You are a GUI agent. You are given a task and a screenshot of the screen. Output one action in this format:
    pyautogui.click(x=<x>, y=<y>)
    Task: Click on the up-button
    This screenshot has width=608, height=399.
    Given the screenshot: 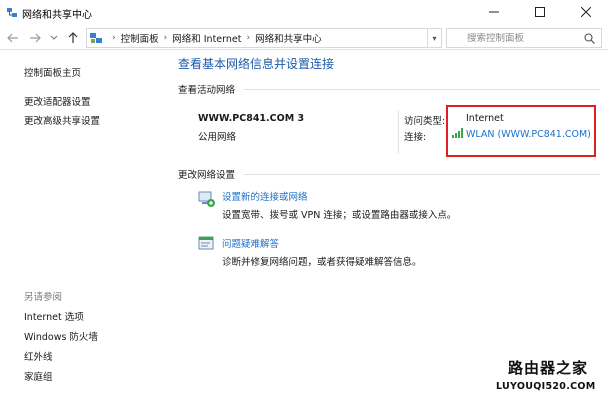 What is the action you would take?
    pyautogui.click(x=73, y=38)
    